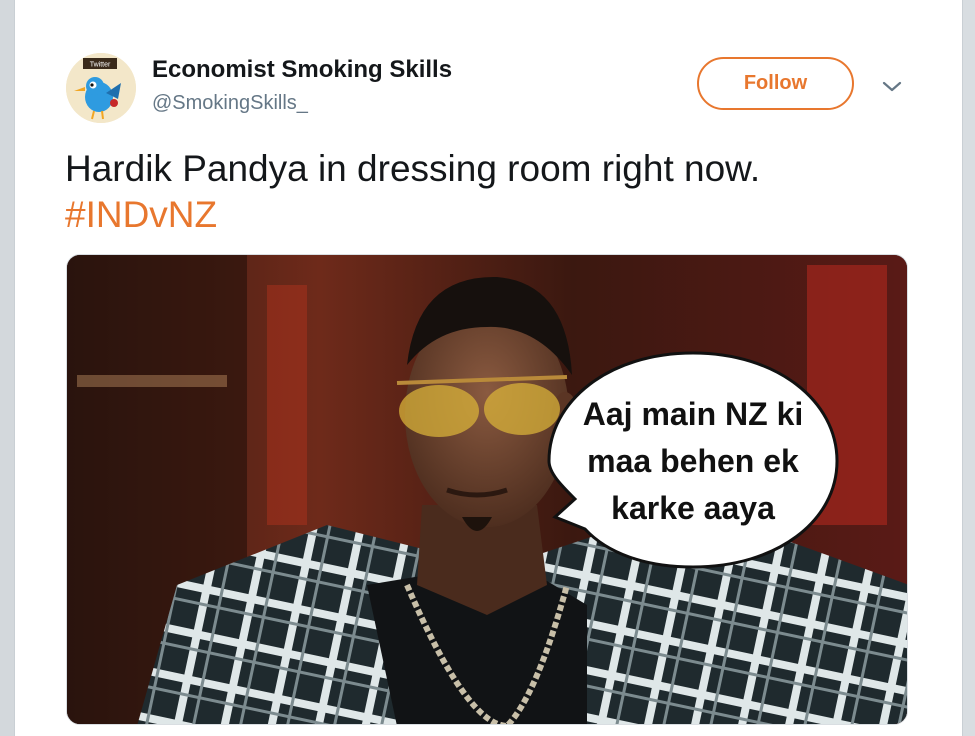 This screenshot has height=736, width=975. Describe the element at coordinates (693, 414) in the screenshot. I see `caption-line: Aaj main NZ ki` at that location.